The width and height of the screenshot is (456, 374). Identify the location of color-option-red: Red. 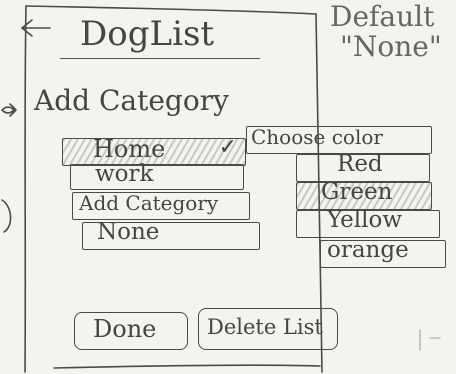
(363, 166).